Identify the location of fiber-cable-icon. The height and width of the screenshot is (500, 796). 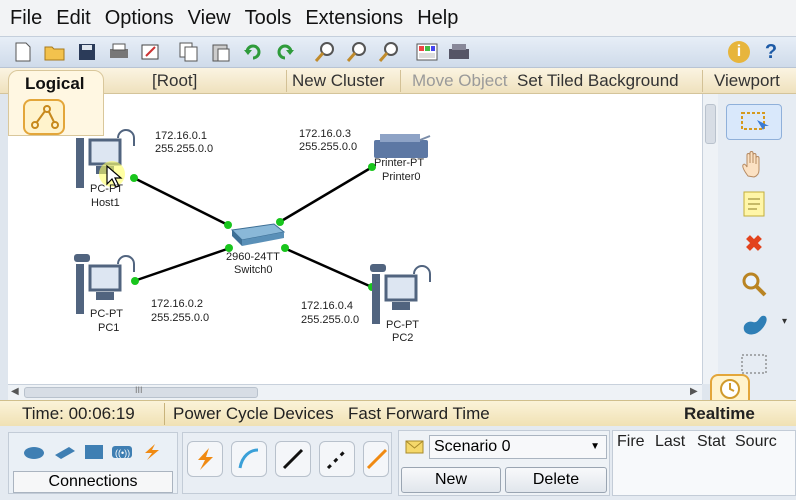
(377, 459).